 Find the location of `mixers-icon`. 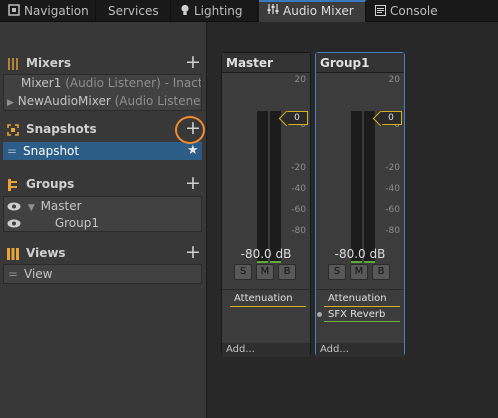

mixers-icon is located at coordinates (13, 64).